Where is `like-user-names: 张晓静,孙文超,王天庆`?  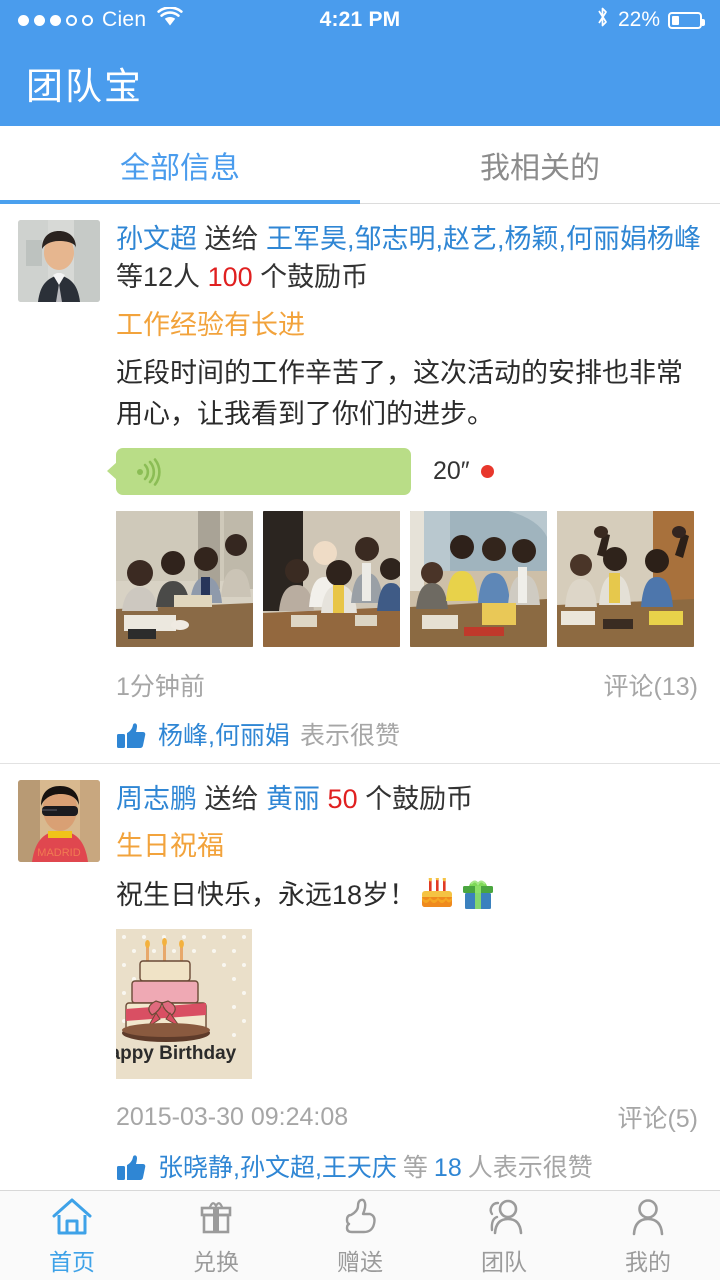
like-user-names: 张晓静,孙文超,王天庆 is located at coordinates (277, 1168).